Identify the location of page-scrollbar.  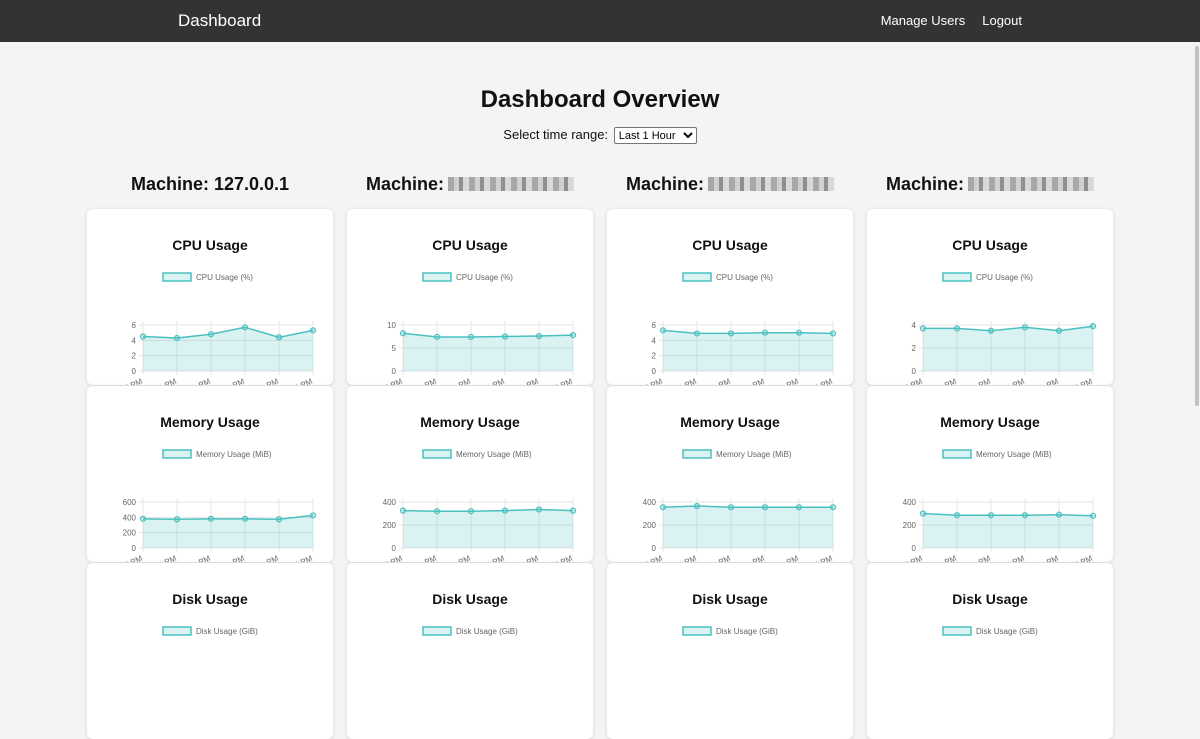
(1197, 338).